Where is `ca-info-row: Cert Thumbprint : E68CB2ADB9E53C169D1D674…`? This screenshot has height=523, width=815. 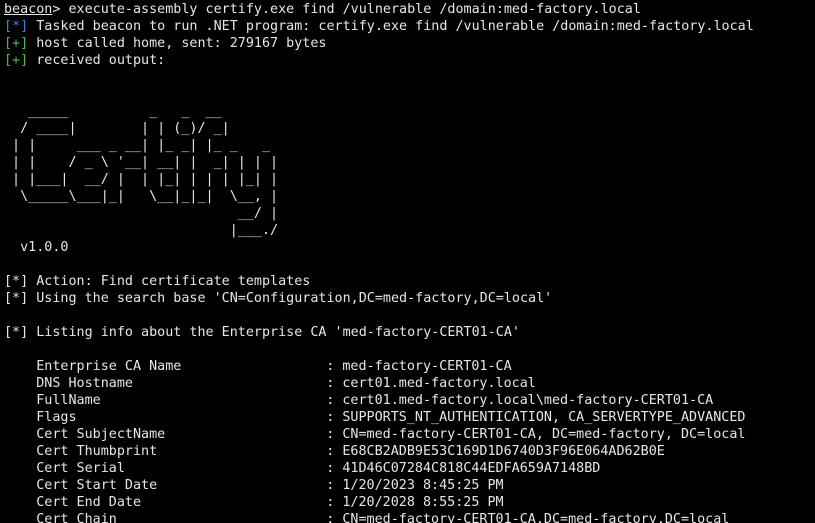
ca-info-row: Cert Thumbprint : E68CB2ADB9E53C169D1D674… is located at coordinates (409, 451).